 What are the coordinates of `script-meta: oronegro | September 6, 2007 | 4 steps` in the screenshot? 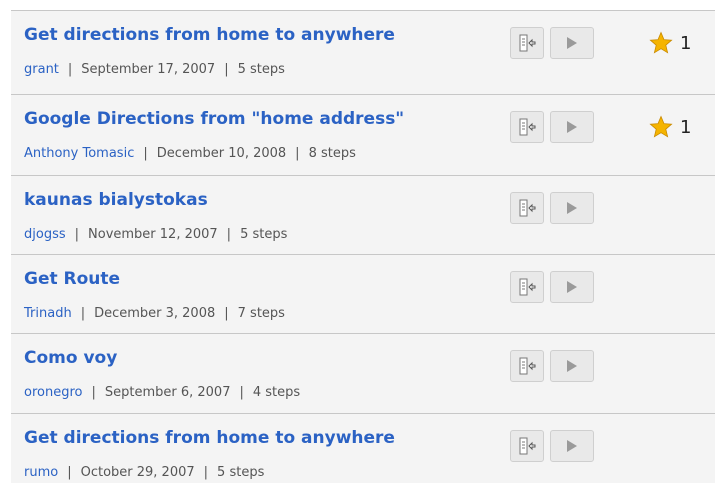 It's located at (162, 392).